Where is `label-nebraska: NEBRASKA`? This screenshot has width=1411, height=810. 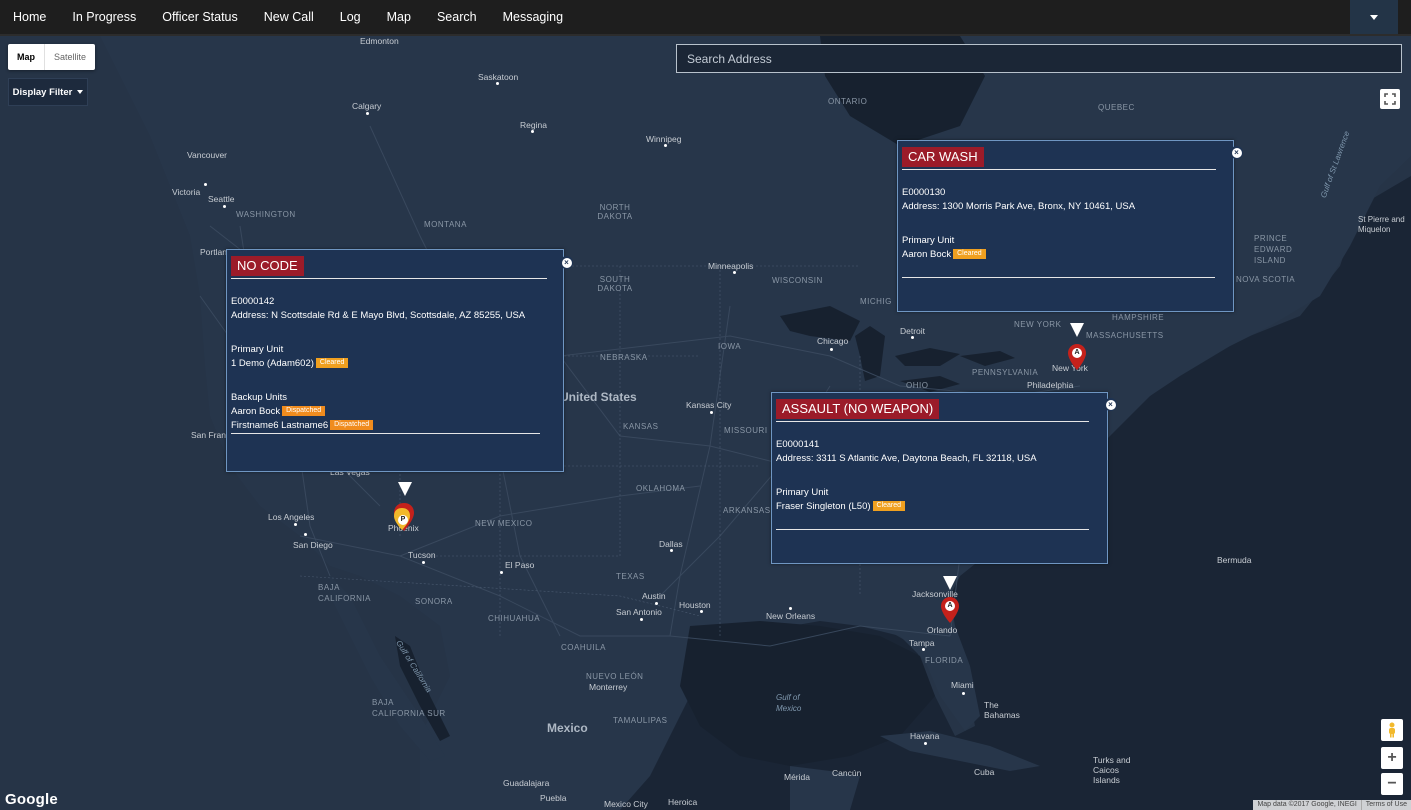 label-nebraska: NEBRASKA is located at coordinates (624, 357).